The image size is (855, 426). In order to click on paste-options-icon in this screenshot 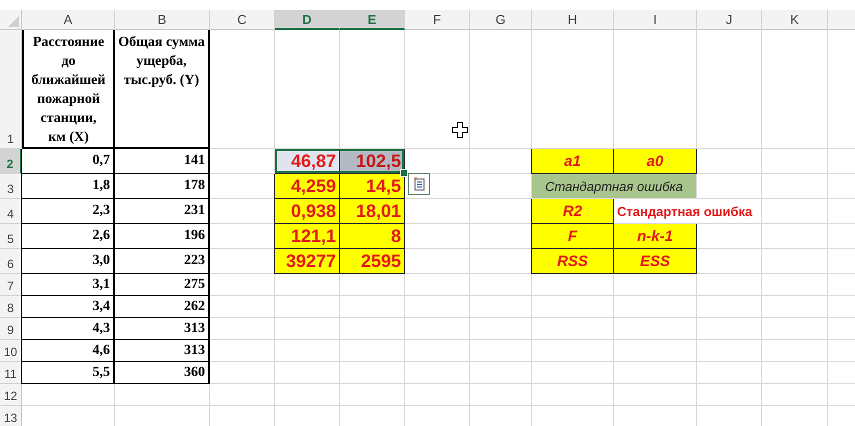, I will do `click(419, 184)`.